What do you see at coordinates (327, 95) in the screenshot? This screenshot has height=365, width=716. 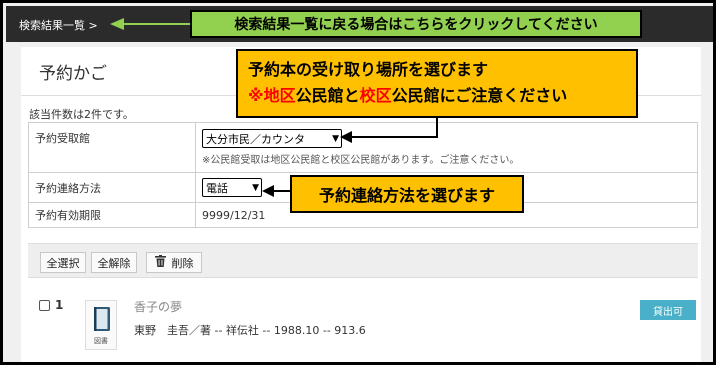 I see `pickup-callout-mid: 公民館と` at bounding box center [327, 95].